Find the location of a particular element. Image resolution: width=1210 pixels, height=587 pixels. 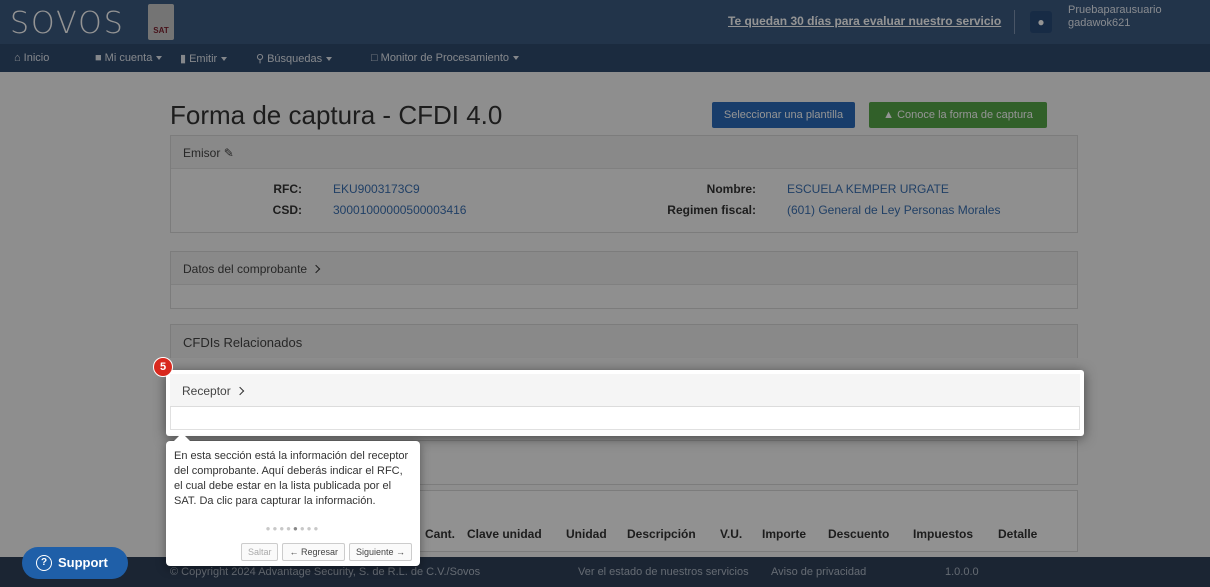

receptor-heading: Receptor is located at coordinates (206, 391).